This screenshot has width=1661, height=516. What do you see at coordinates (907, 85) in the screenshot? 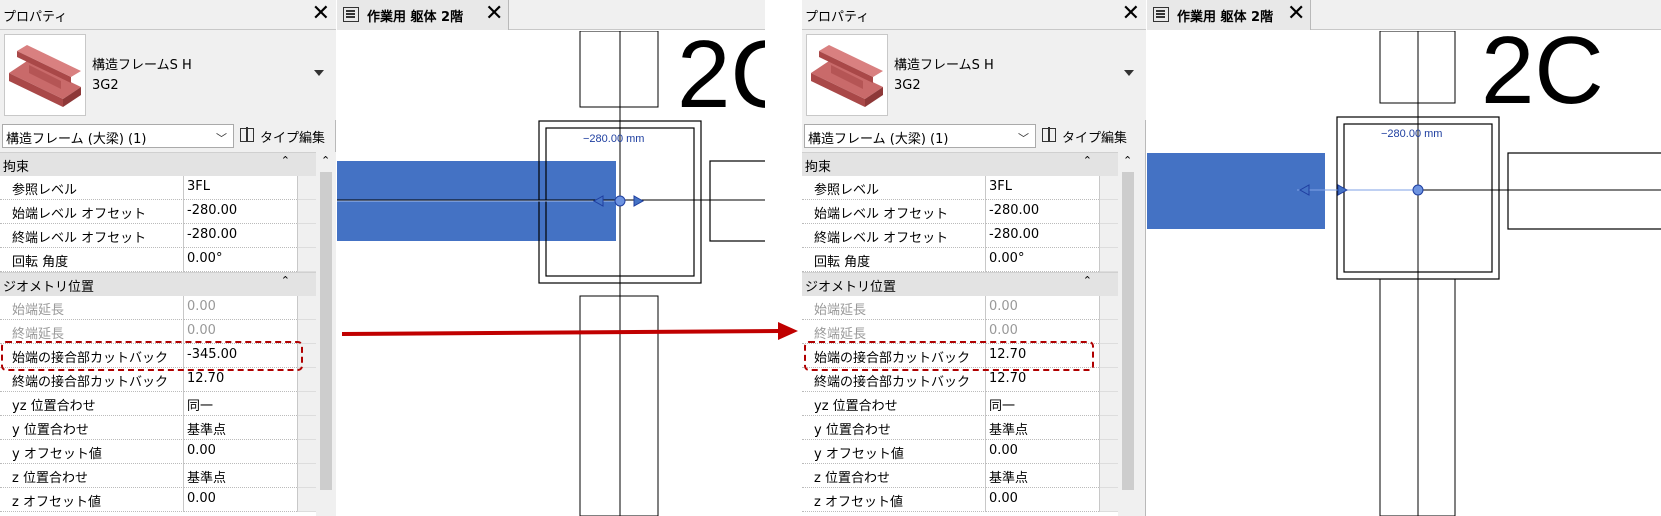
I see `type-code: 3G2` at bounding box center [907, 85].